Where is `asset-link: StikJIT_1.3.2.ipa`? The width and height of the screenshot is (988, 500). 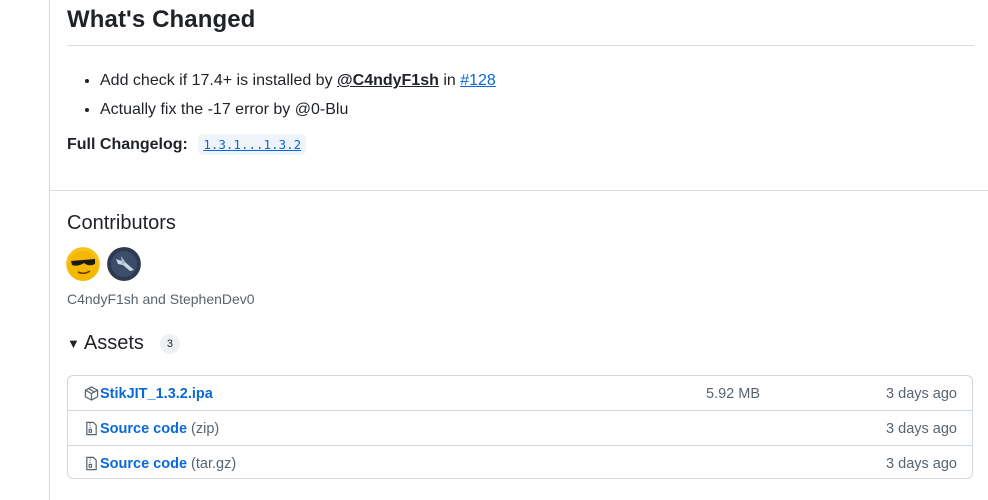
asset-link: StikJIT_1.3.2.ipa is located at coordinates (148, 394).